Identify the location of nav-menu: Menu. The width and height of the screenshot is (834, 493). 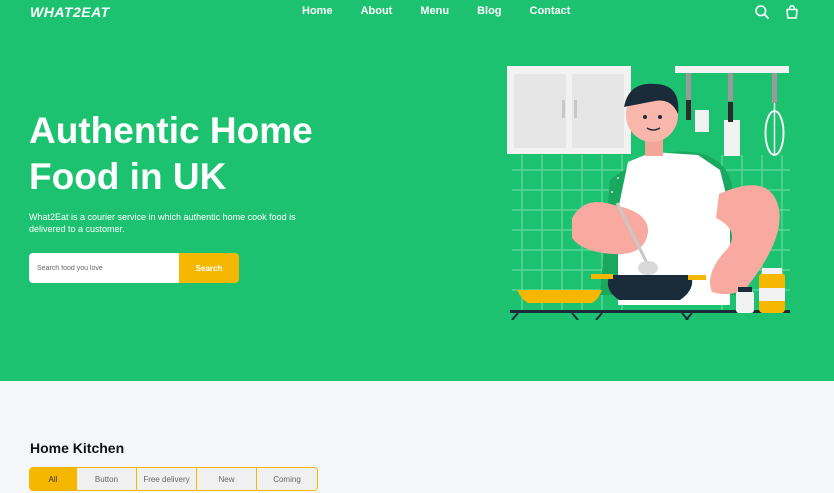
(434, 11).